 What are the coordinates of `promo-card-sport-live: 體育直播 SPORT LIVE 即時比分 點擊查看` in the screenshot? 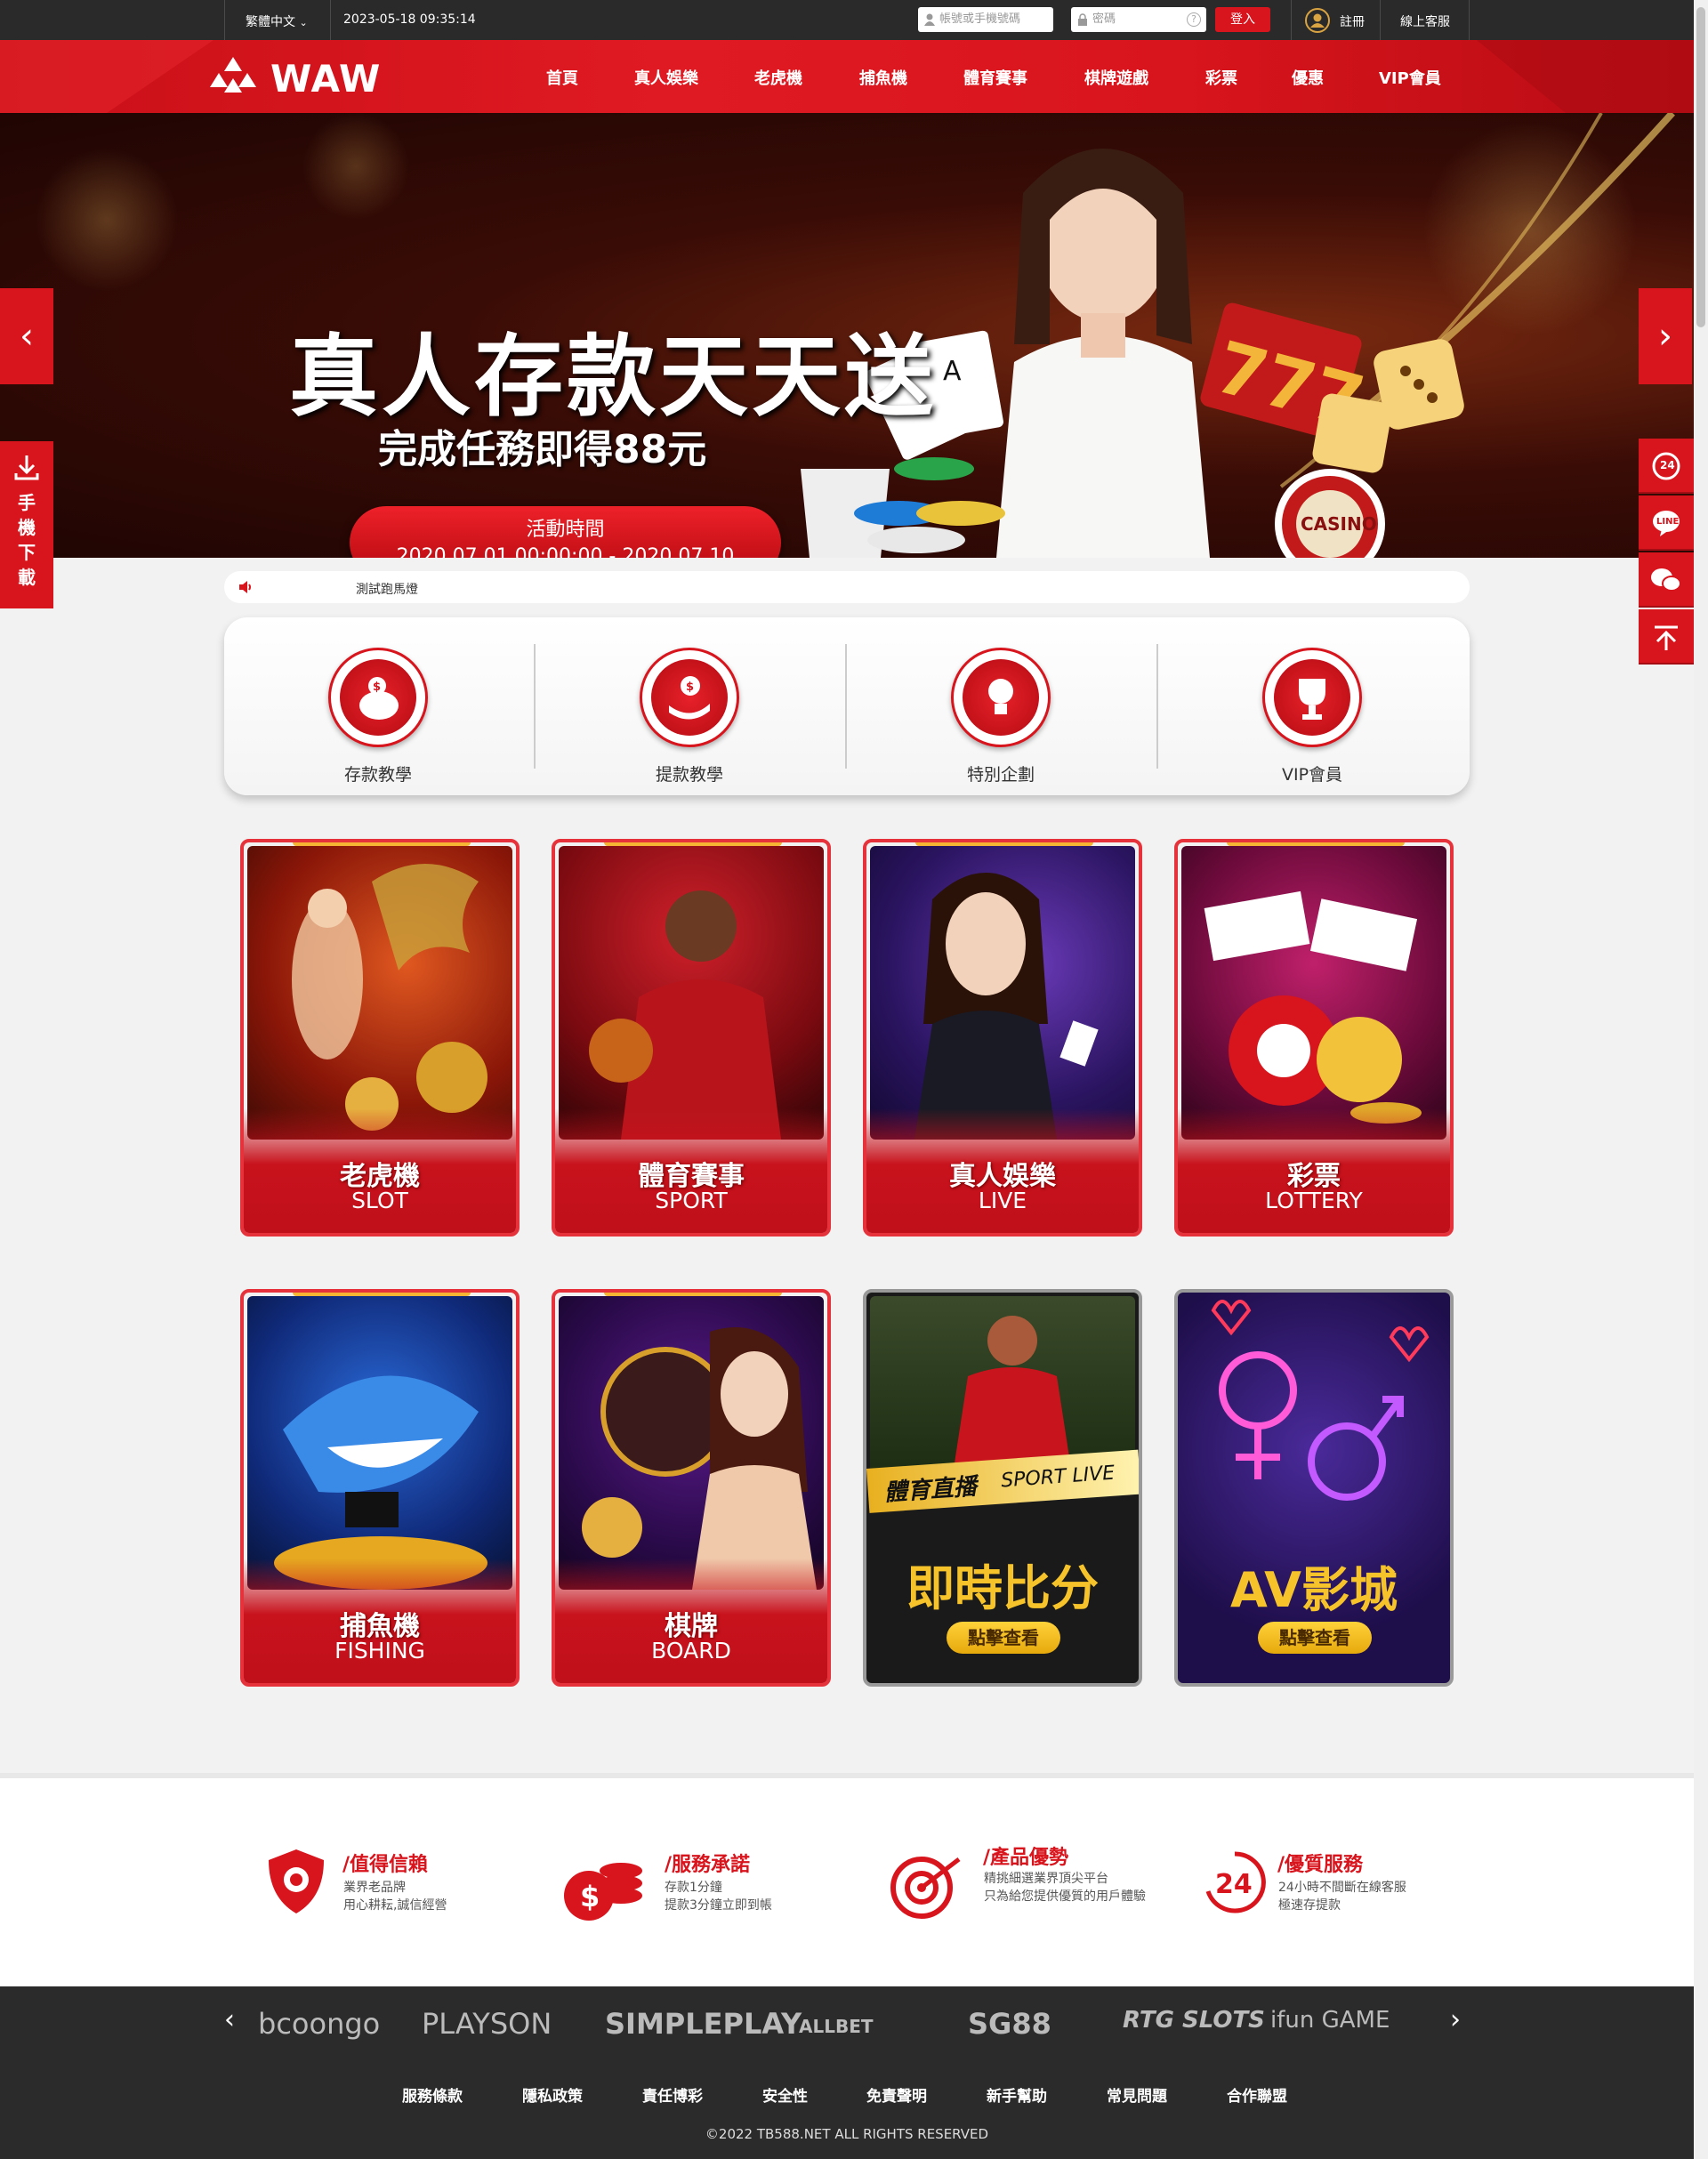 It's located at (1002, 1488).